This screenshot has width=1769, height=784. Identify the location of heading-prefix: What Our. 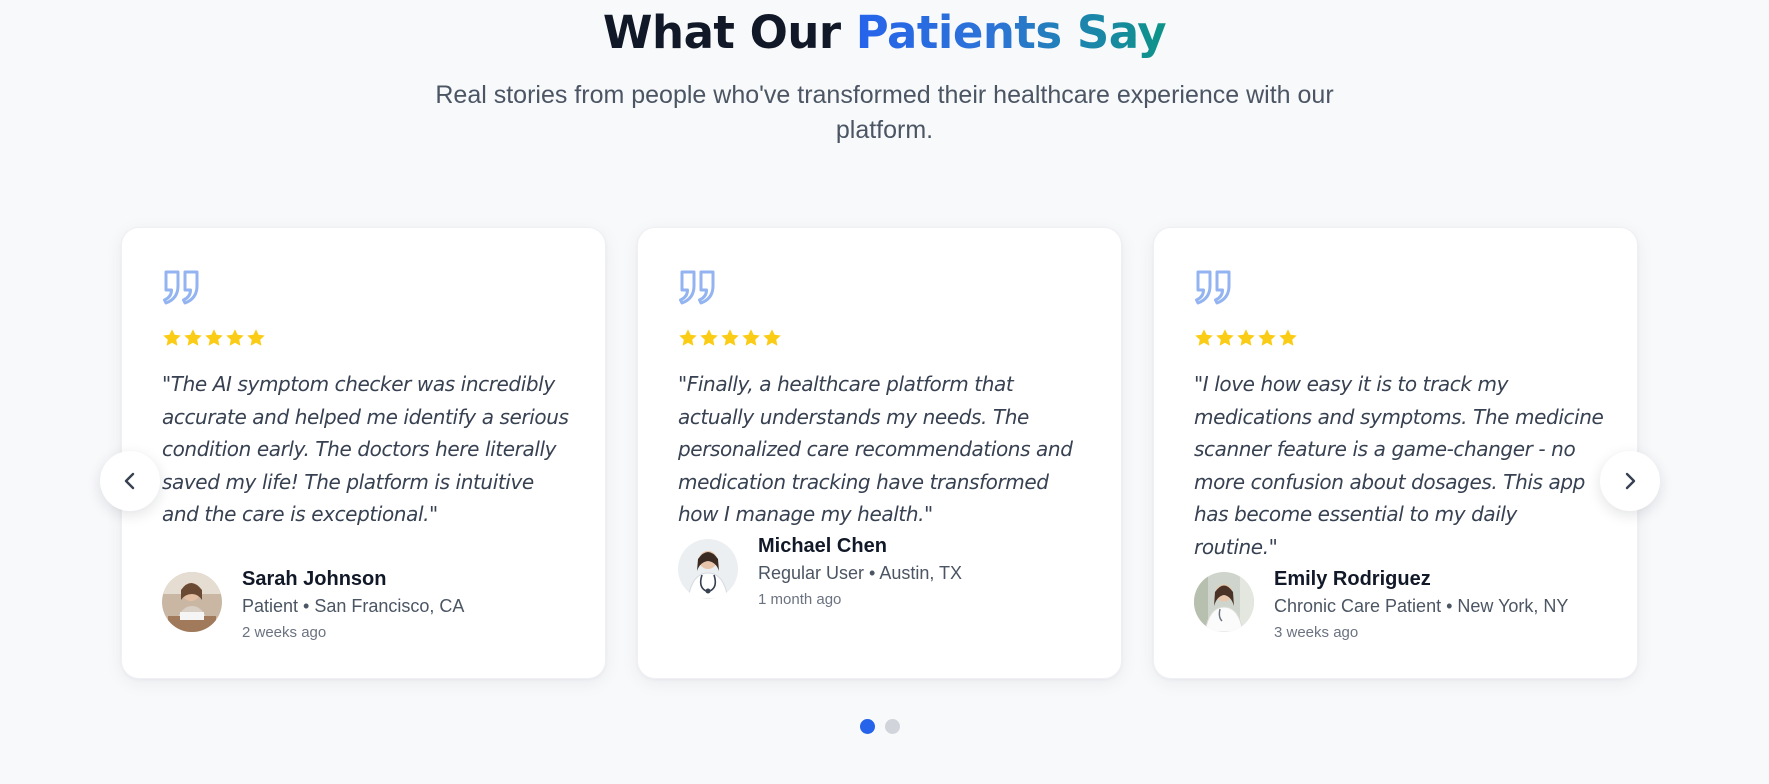
(729, 32).